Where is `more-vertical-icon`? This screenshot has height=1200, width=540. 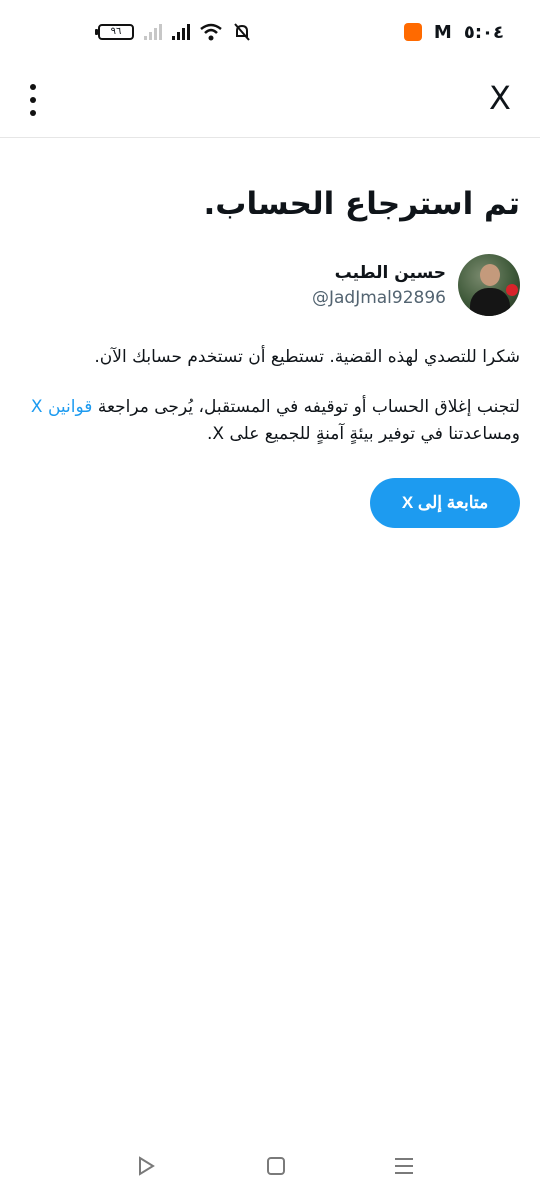
more-vertical-icon is located at coordinates (33, 100).